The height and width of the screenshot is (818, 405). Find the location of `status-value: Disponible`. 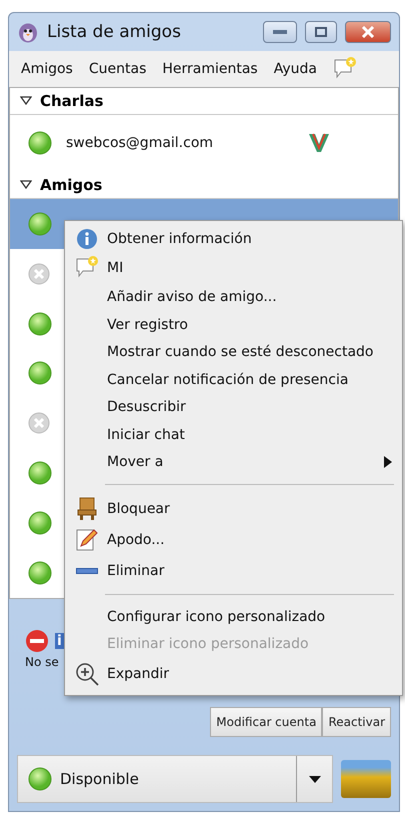

status-value: Disponible is located at coordinates (100, 779).